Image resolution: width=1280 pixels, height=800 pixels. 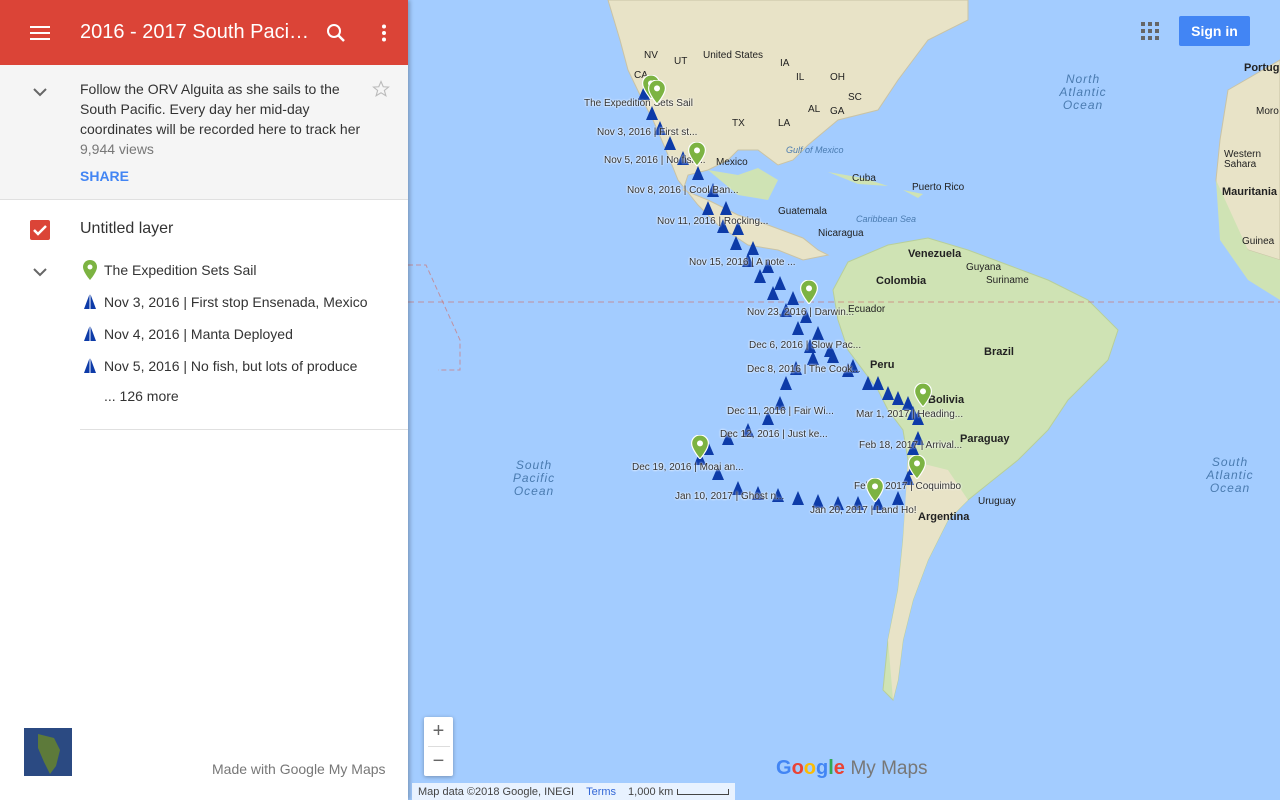 I want to click on more-features-link: ... 126 more, so click(x=141, y=396).